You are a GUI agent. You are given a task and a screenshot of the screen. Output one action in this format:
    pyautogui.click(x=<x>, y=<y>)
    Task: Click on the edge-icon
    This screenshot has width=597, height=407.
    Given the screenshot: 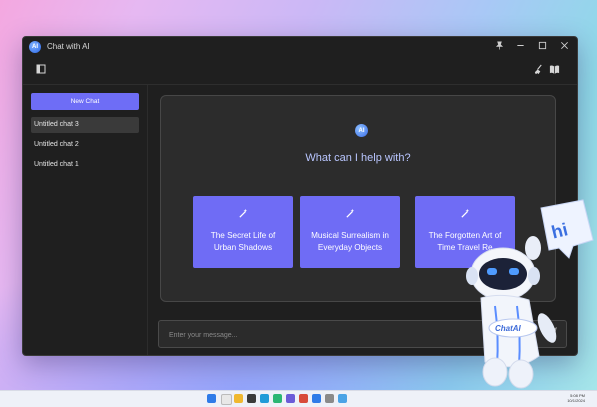 What is the action you would take?
    pyautogui.click(x=264, y=398)
    